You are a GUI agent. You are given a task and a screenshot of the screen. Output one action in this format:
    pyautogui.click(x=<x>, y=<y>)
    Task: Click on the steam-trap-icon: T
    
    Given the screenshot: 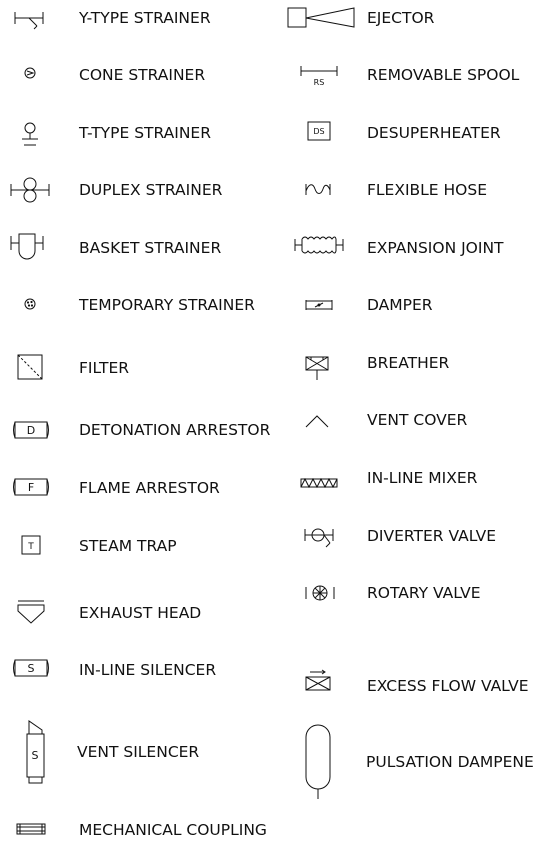 What is the action you would take?
    pyautogui.click(x=31, y=545)
    